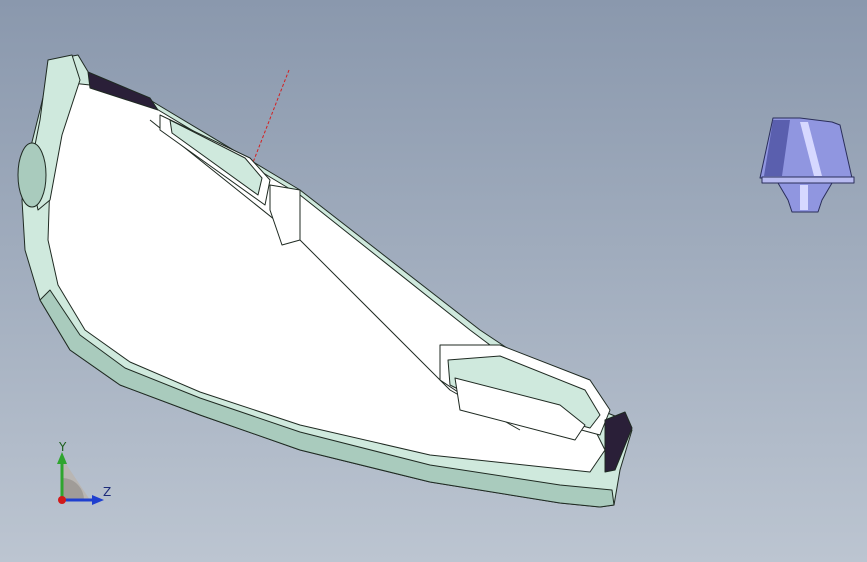 The image size is (867, 562). Describe the element at coordinates (808, 180) in the screenshot. I see `connector-flange` at that location.